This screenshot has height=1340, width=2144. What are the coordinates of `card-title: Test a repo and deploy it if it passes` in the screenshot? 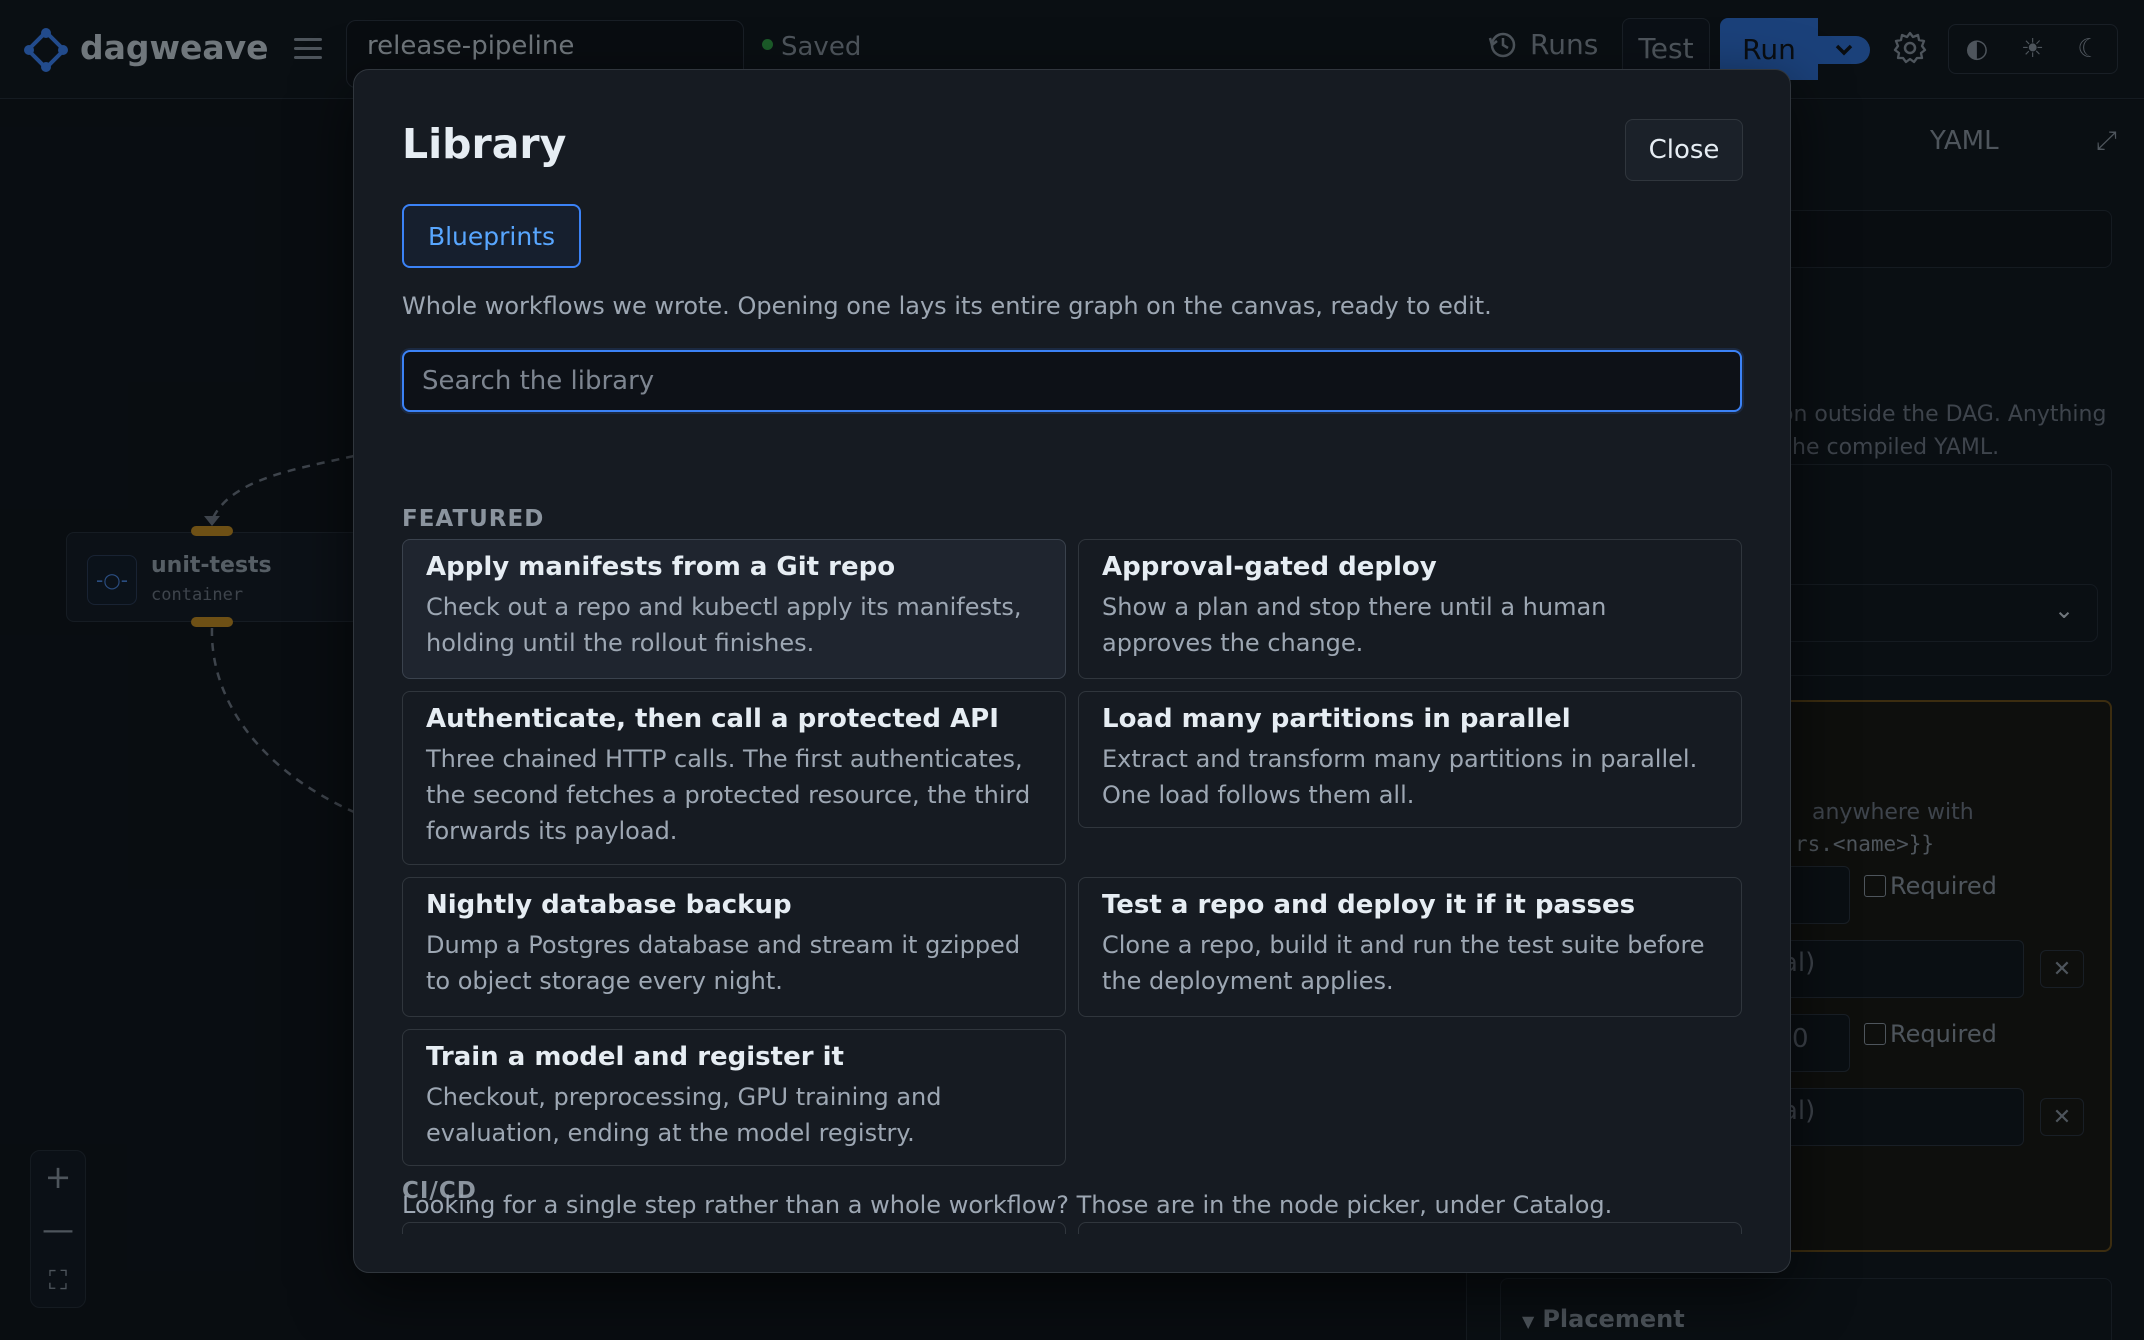 It's located at (1369, 905).